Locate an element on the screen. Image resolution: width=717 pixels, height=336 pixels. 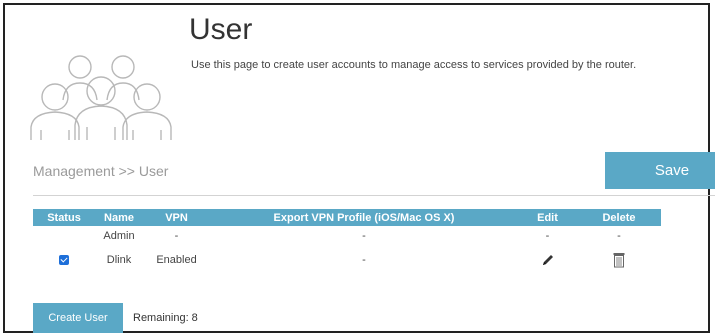
remaining-label: Remaining: is located at coordinates (161, 318).